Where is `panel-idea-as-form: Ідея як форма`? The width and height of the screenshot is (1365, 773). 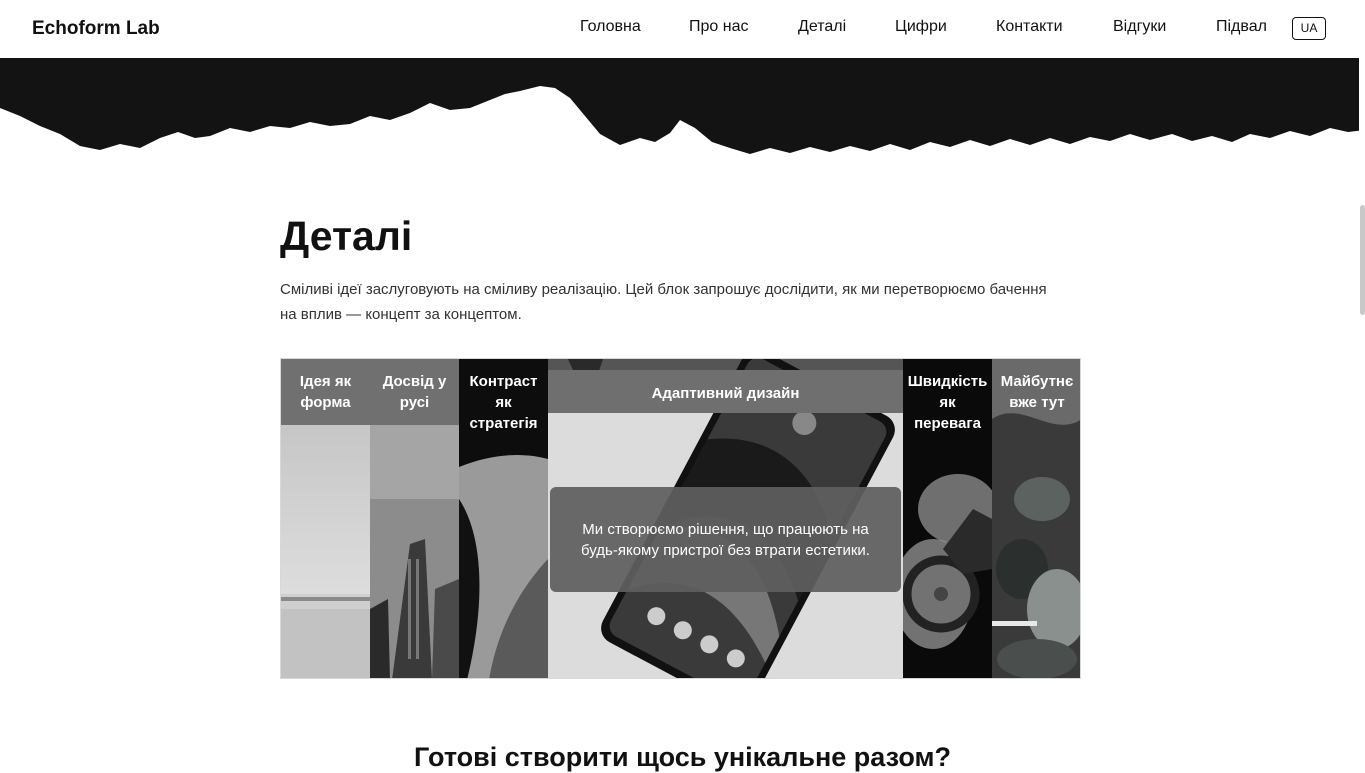 panel-idea-as-form: Ідея як форма is located at coordinates (325, 518).